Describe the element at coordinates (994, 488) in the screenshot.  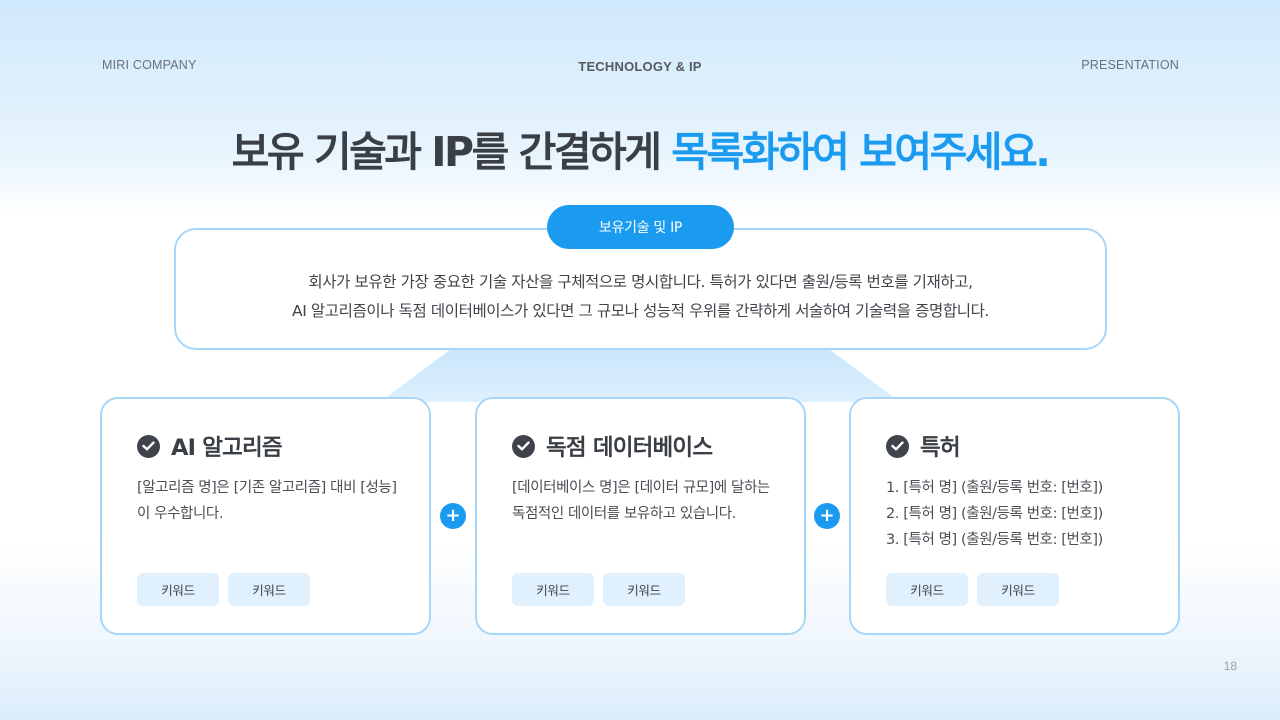
I see `patent-list-item: 1. [특허 명] (출원/등록 번호: [번호])` at that location.